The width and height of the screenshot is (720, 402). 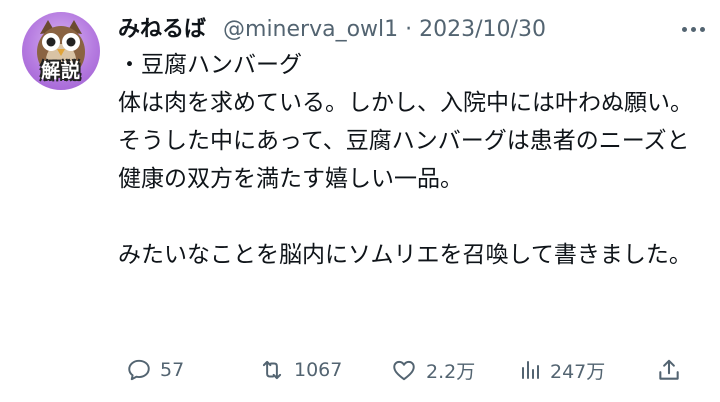 What do you see at coordinates (61, 51) in the screenshot?
I see `avatar: 解説` at bounding box center [61, 51].